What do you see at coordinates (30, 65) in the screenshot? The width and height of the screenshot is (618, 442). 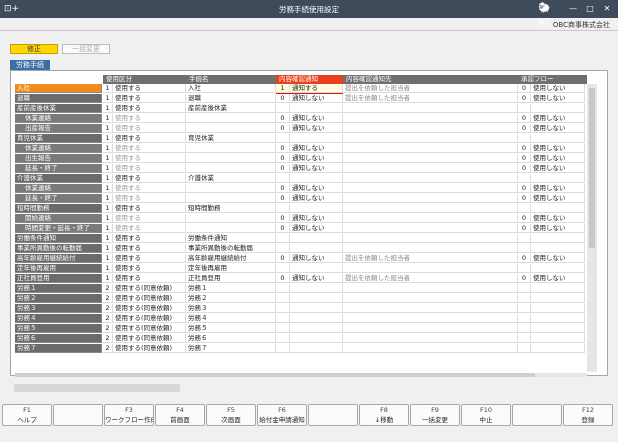 I see `tab-labor-procedures: 労務手続` at bounding box center [30, 65].